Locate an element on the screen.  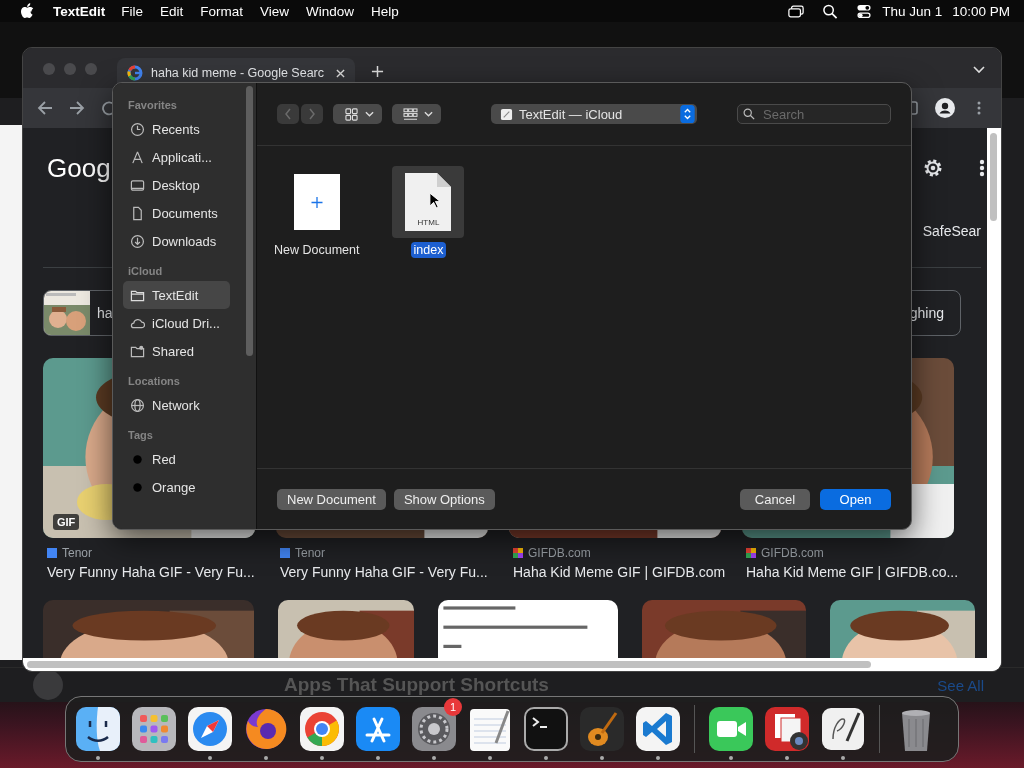
app-menu: TextEdit is located at coordinates (79, 11).